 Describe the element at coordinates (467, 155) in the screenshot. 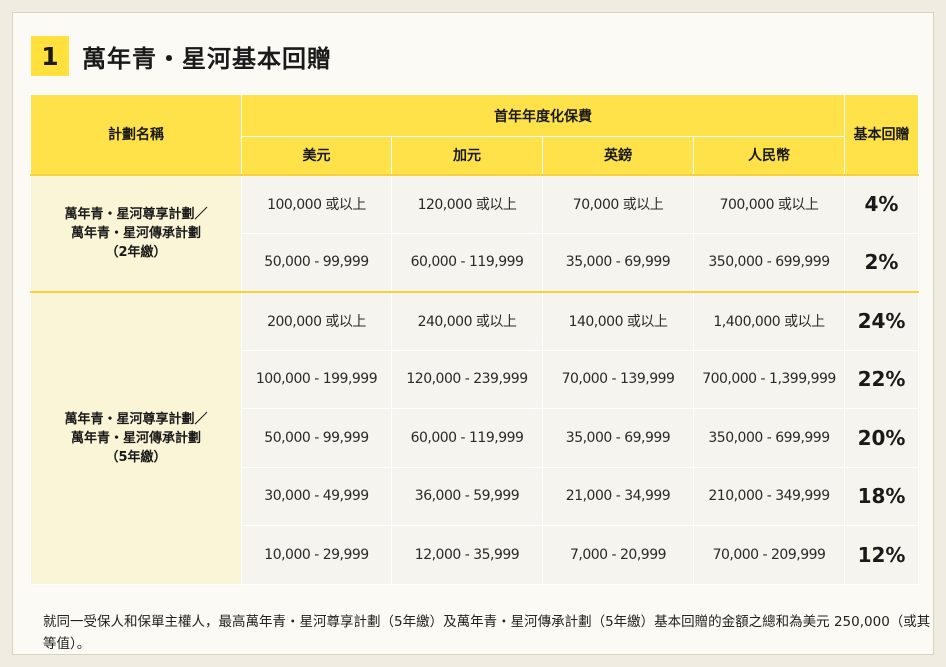

I see `header-currency-cad: 加元` at that location.